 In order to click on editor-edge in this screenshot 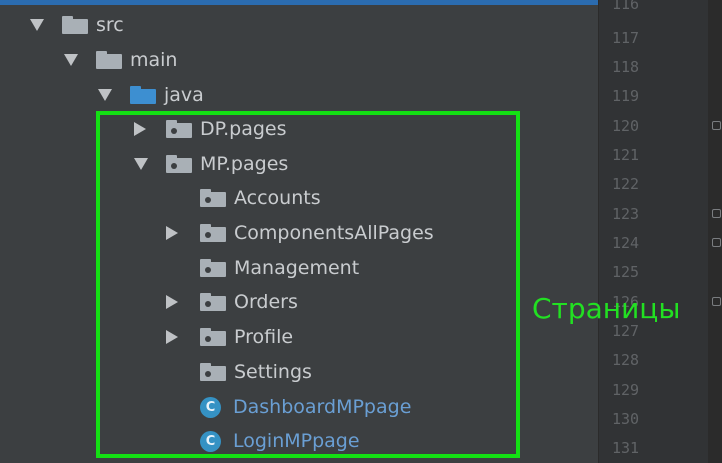, I will do `click(715, 231)`.